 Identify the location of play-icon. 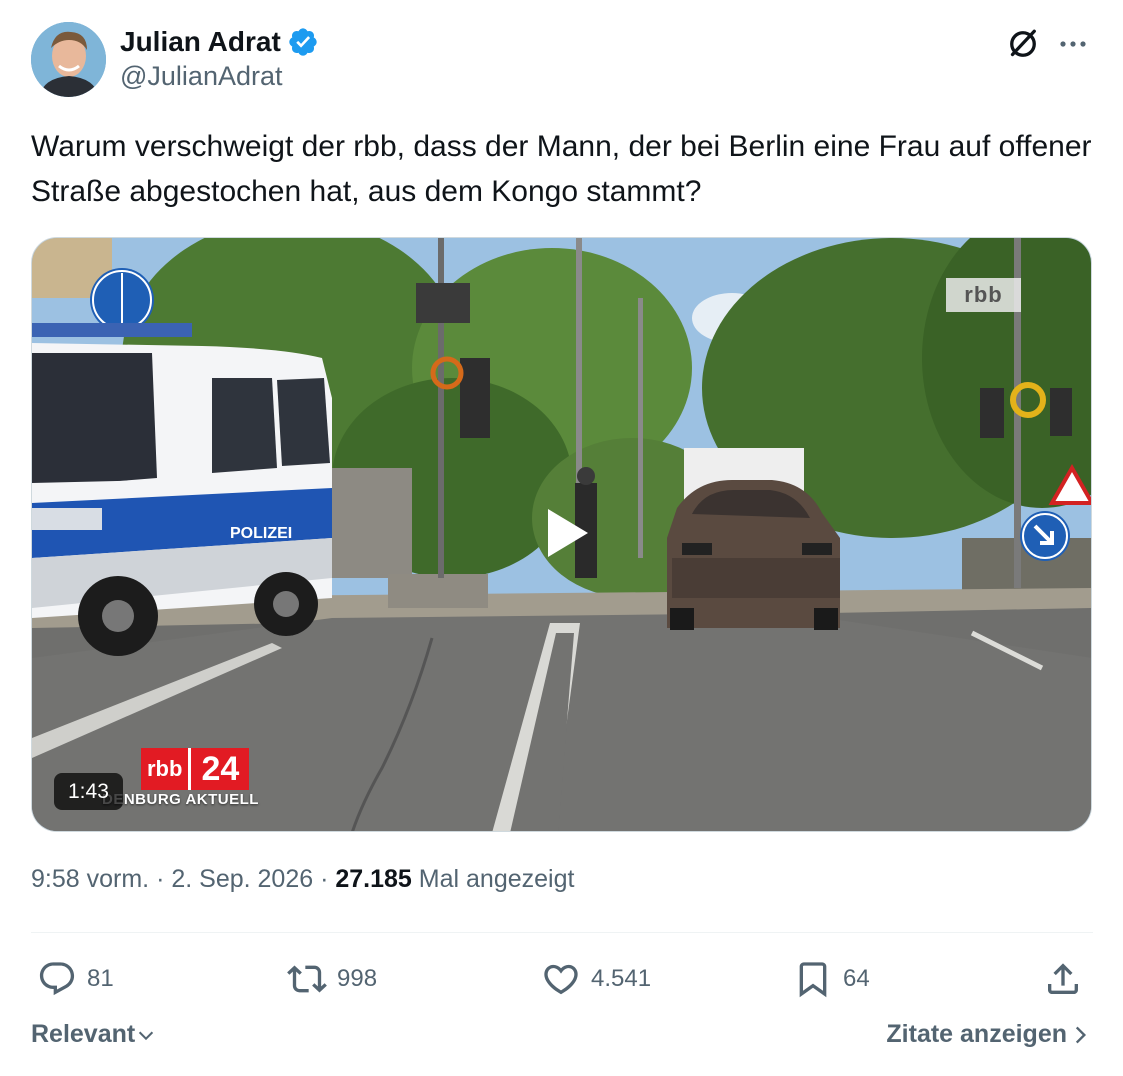
(567, 533).